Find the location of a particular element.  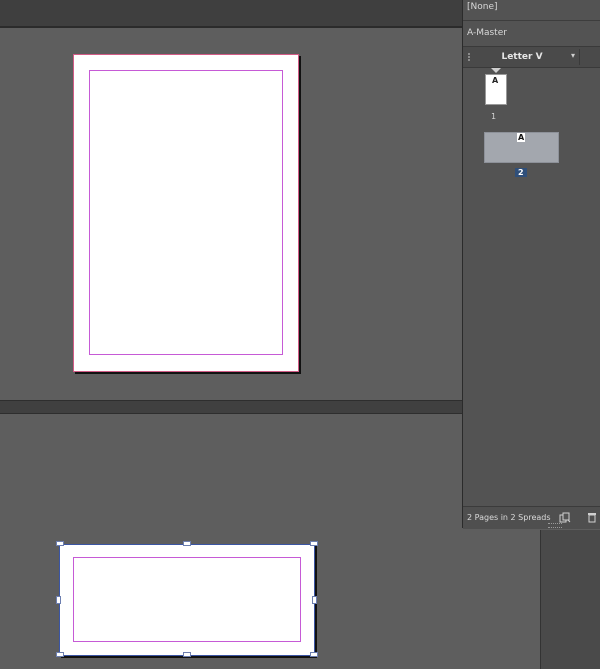

resize-handle-top is located at coordinates (187, 543).